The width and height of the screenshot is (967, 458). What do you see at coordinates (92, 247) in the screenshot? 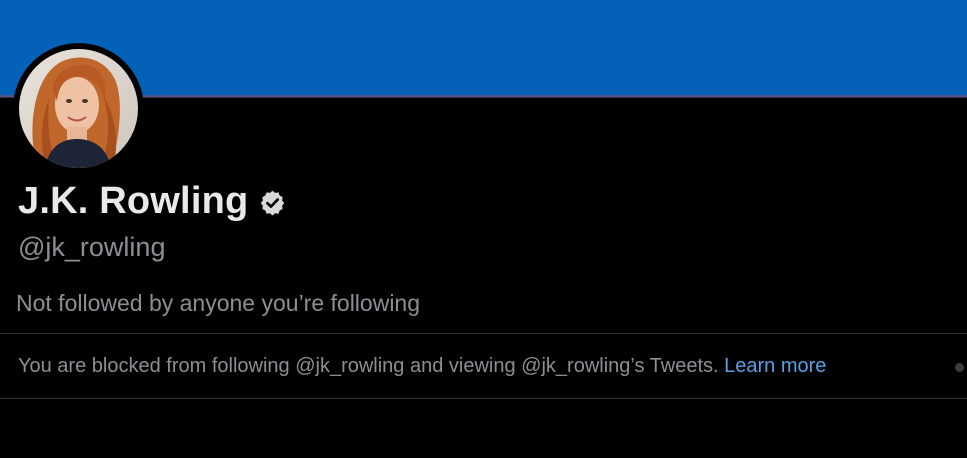
I see `profile-handle: @jk_rowling` at bounding box center [92, 247].